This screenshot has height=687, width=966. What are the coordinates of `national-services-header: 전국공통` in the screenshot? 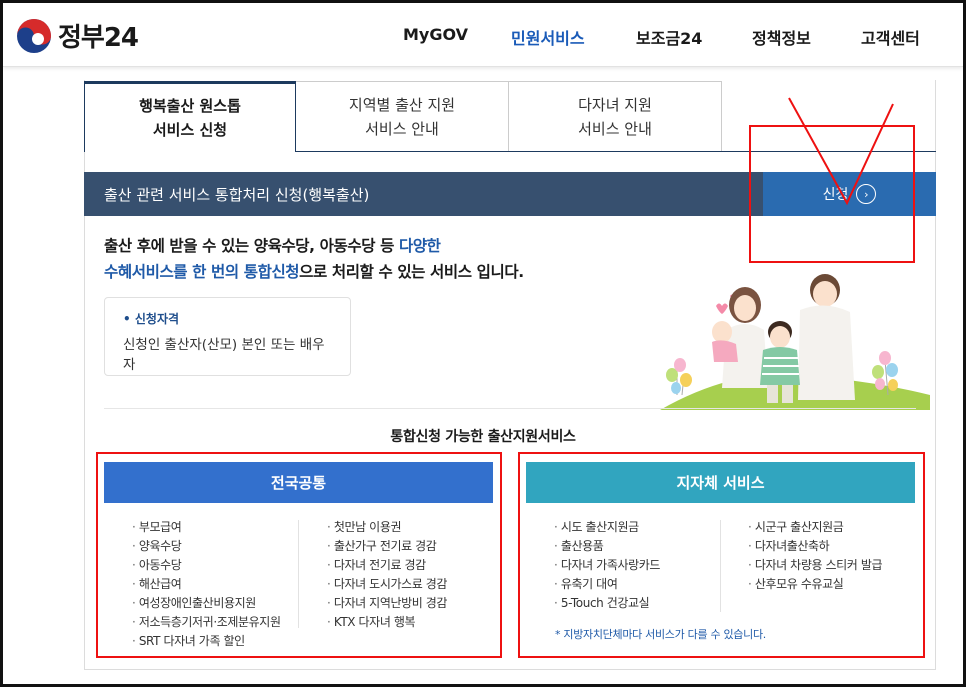 It's located at (298, 482).